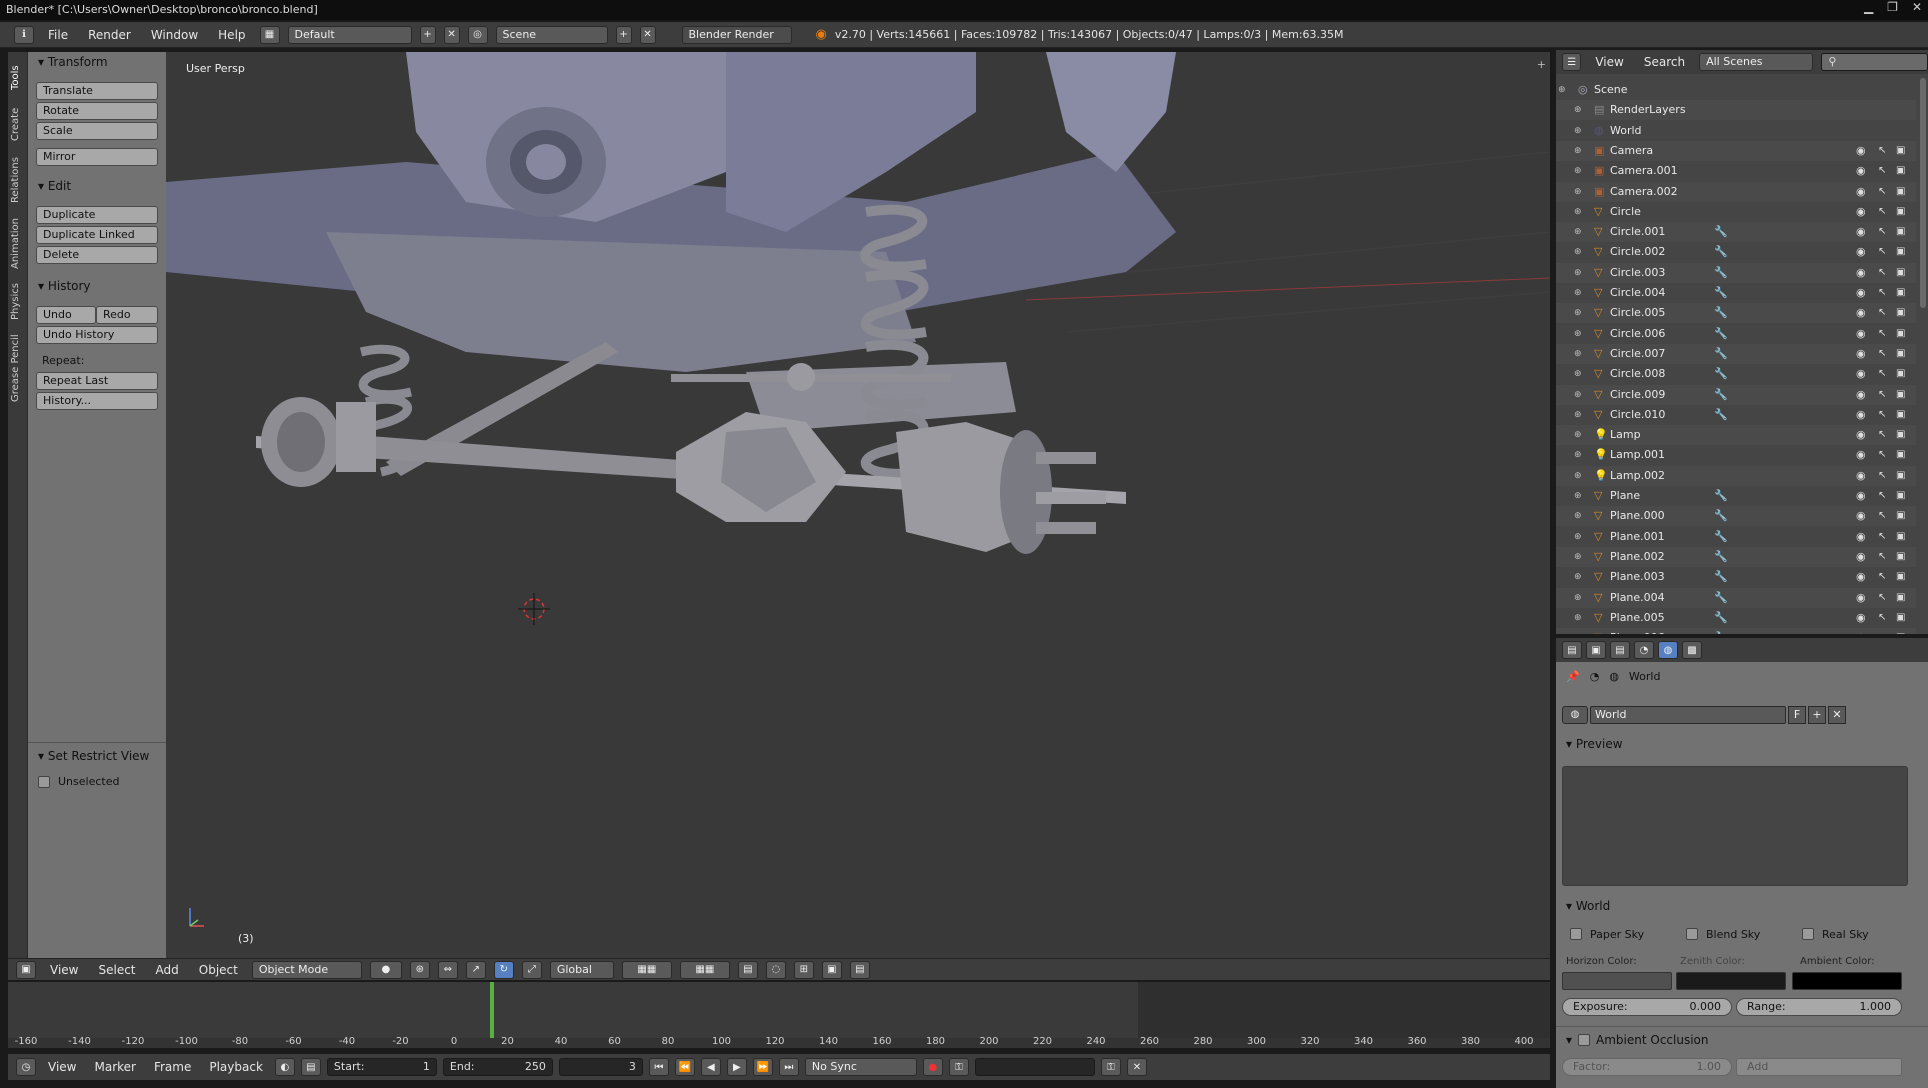  I want to click on menu-add: Add, so click(167, 970).